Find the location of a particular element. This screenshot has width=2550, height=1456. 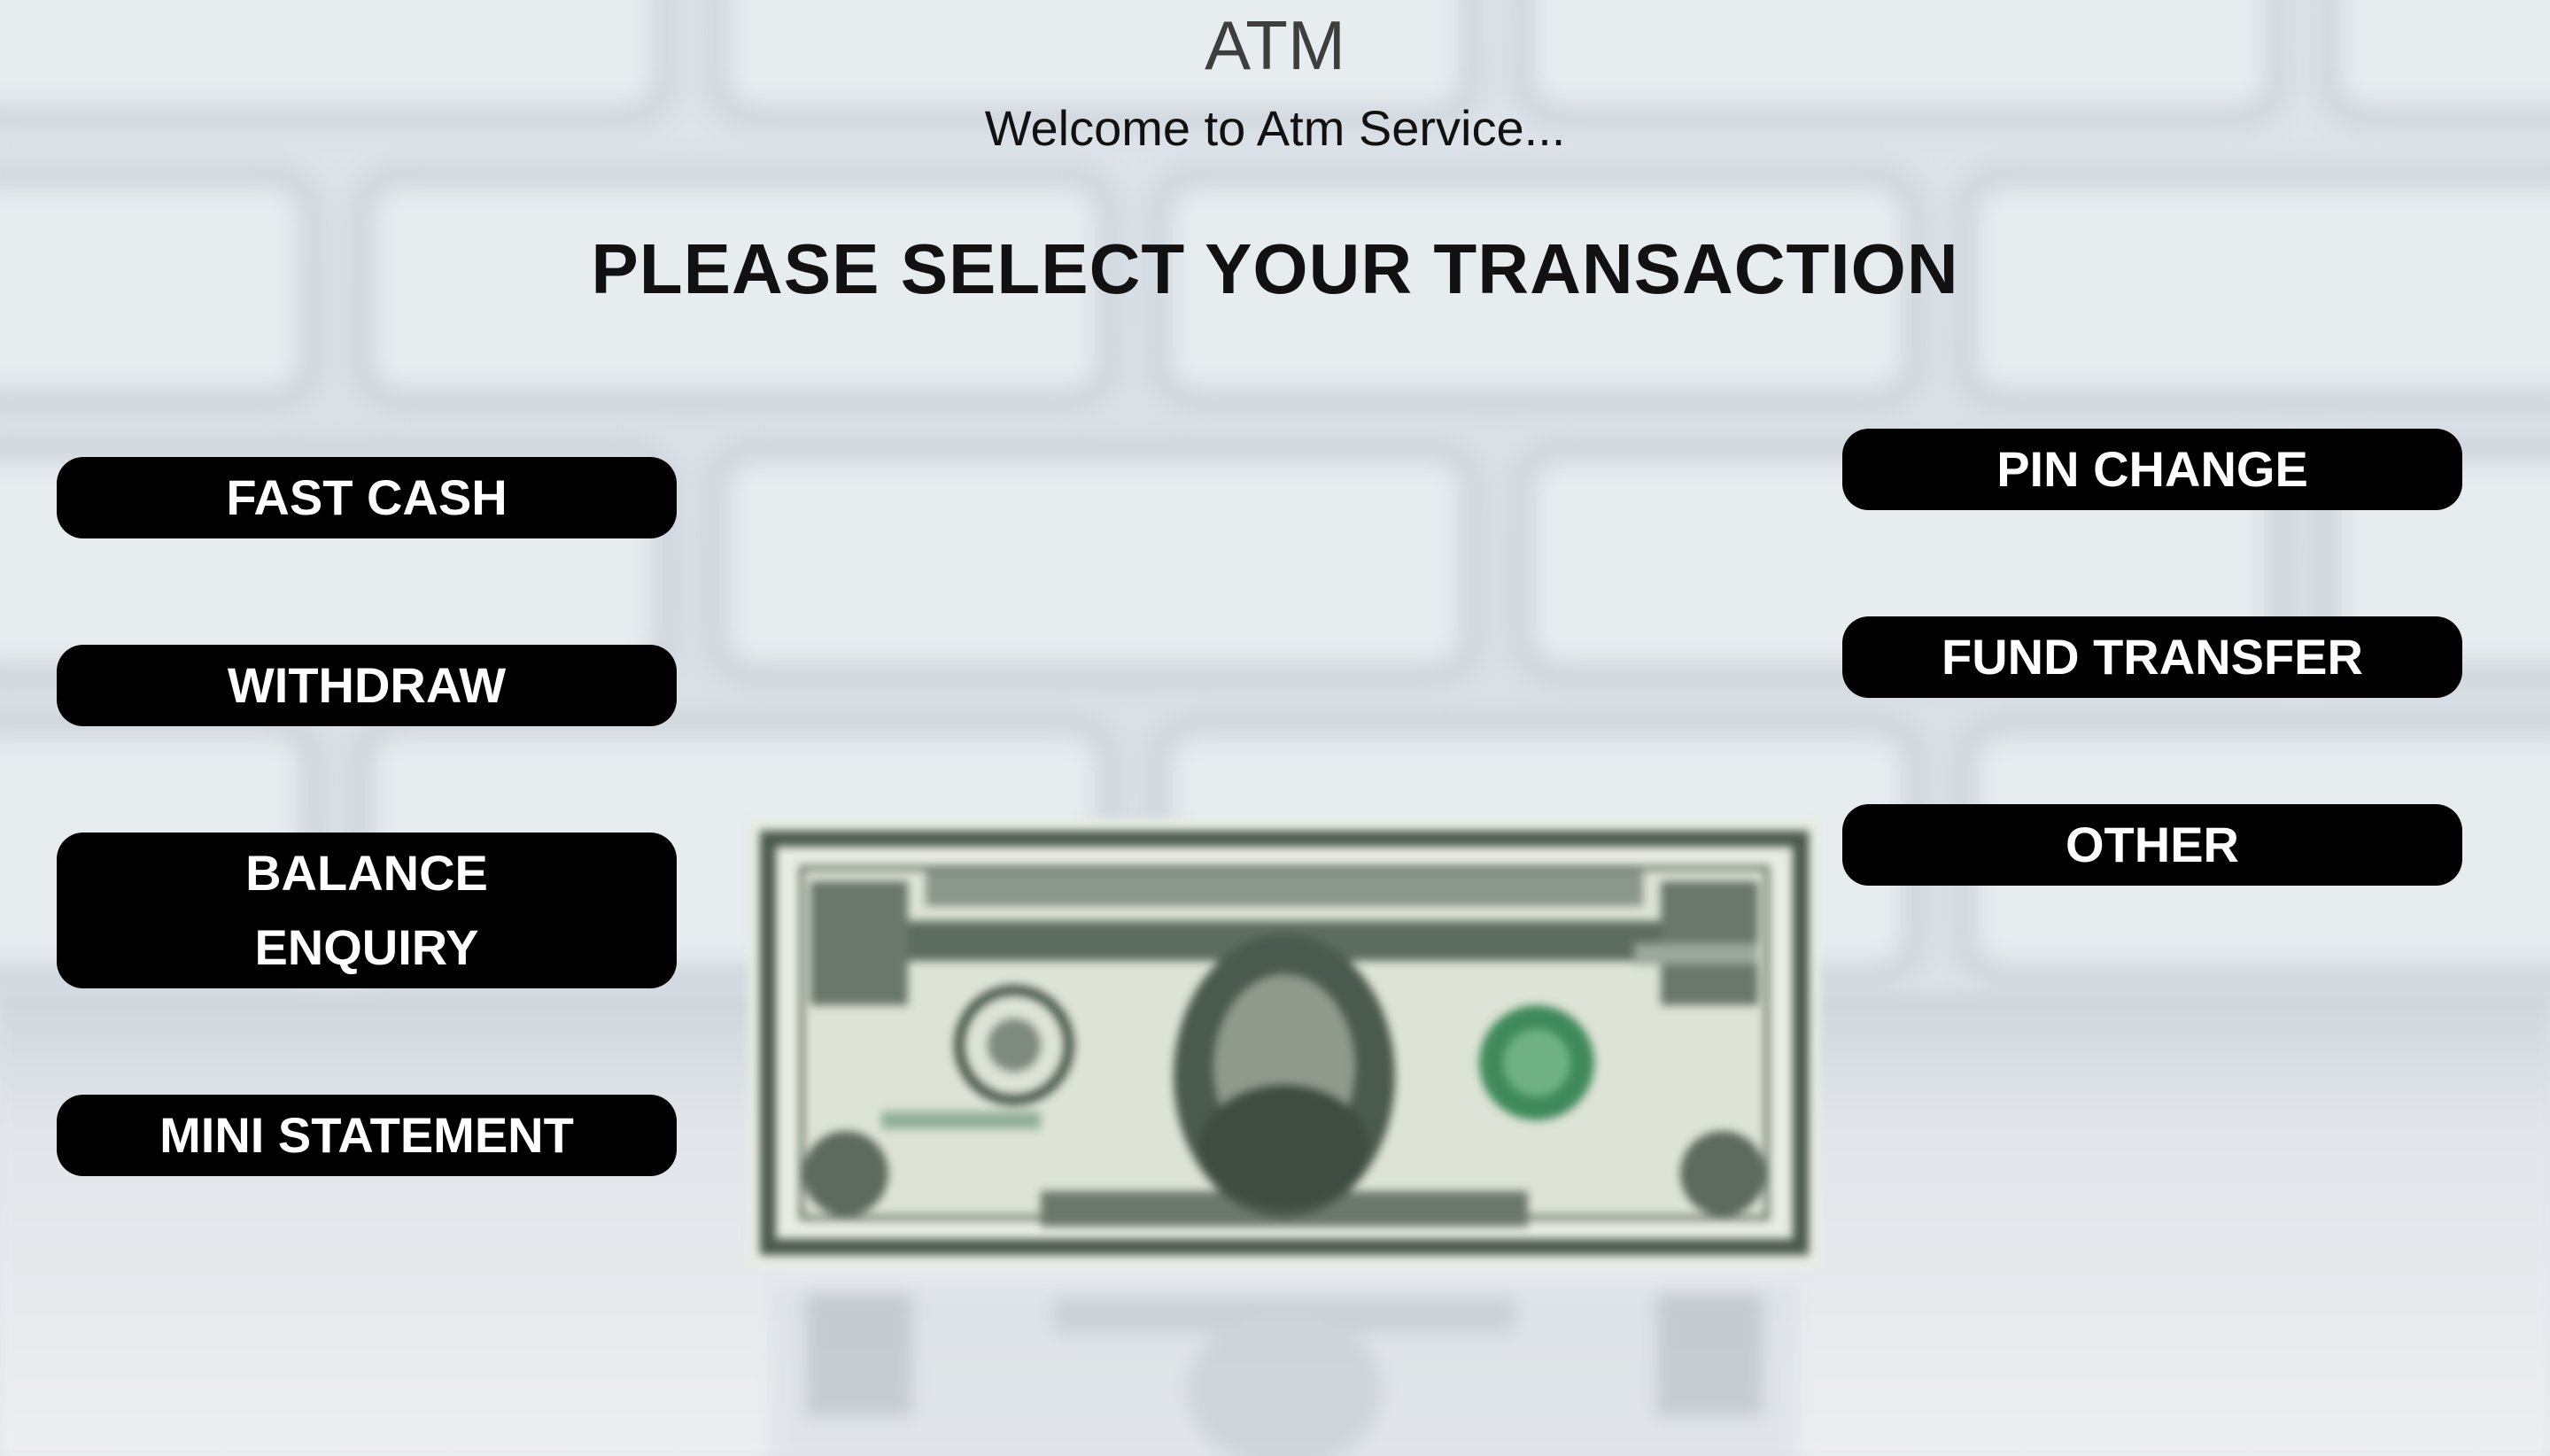

pin-change-button: PIN CHANGE is located at coordinates (2152, 470).